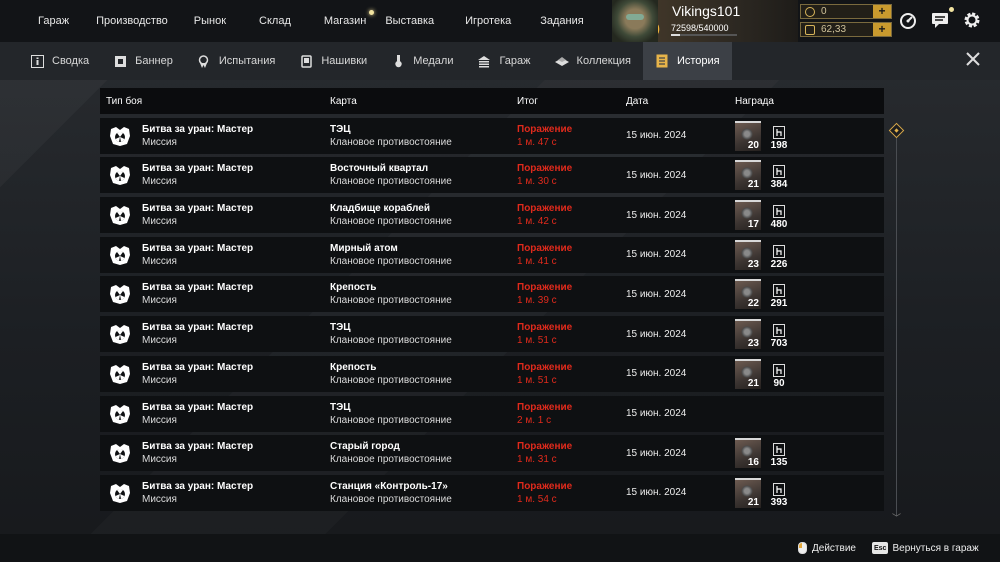 The height and width of the screenshot is (562, 1000). I want to click on map-name: Мирный атом, so click(364, 248).